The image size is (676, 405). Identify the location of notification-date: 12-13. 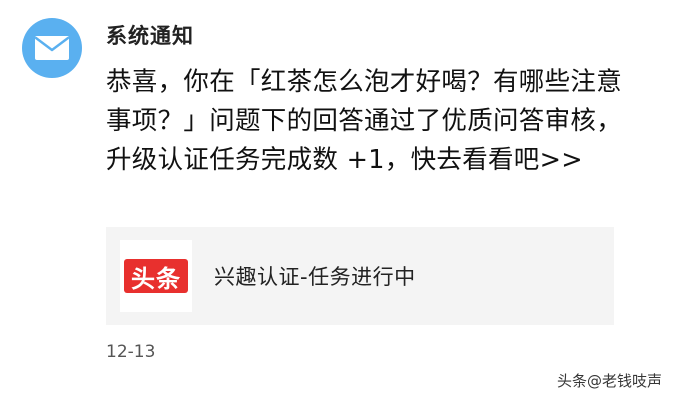
(131, 352).